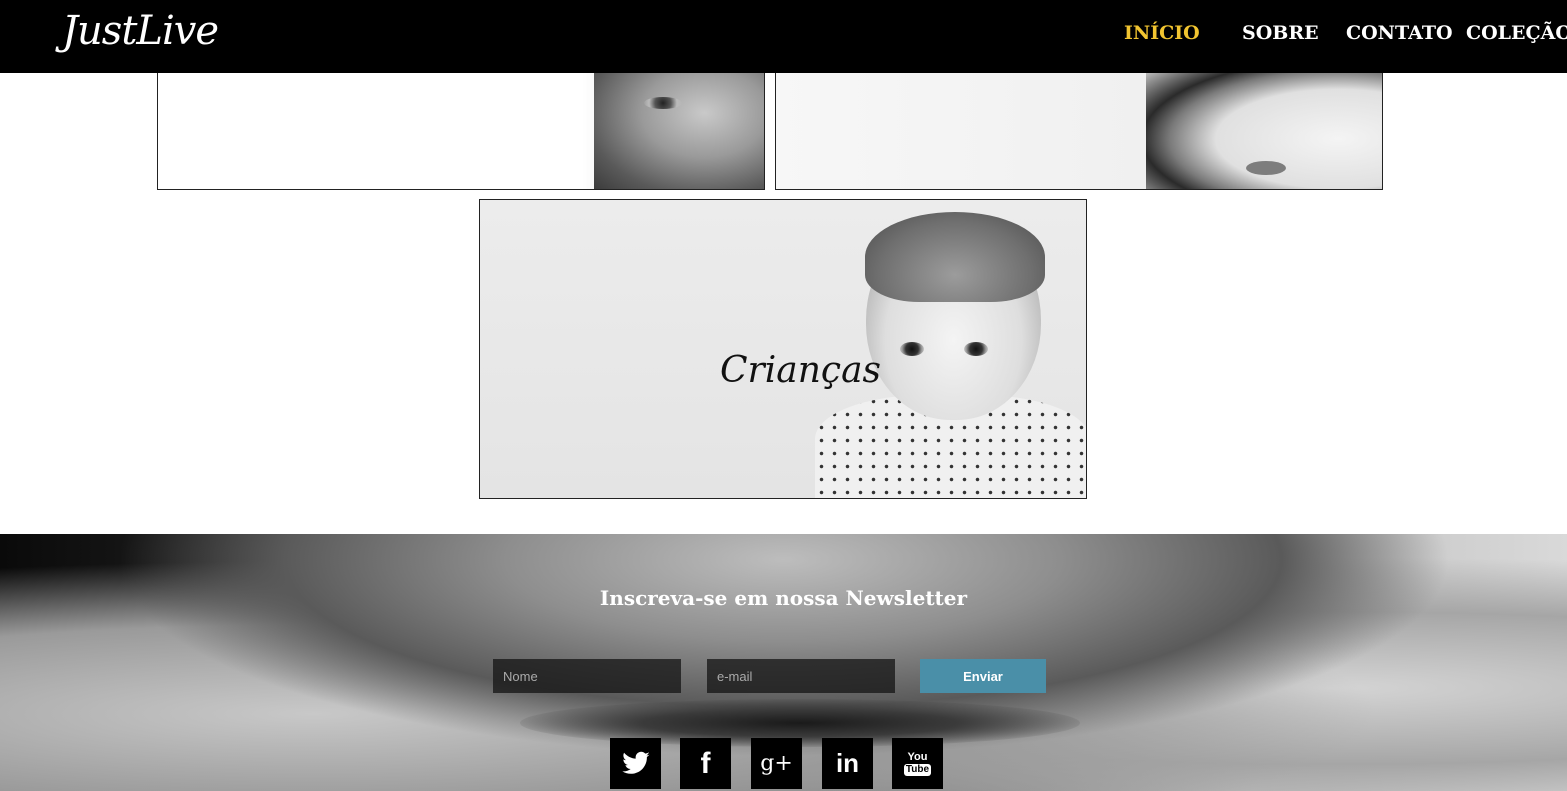  What do you see at coordinates (801, 676) in the screenshot?
I see `newsletter-email-input` at bounding box center [801, 676].